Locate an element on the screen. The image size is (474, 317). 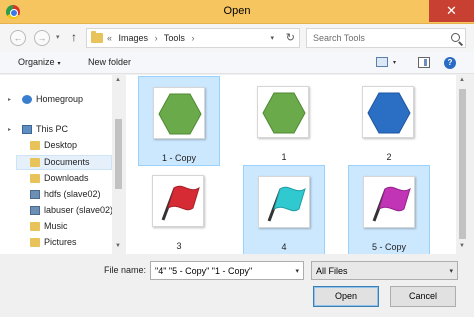
file-item-4: 4 is located at coordinates (284, 210).